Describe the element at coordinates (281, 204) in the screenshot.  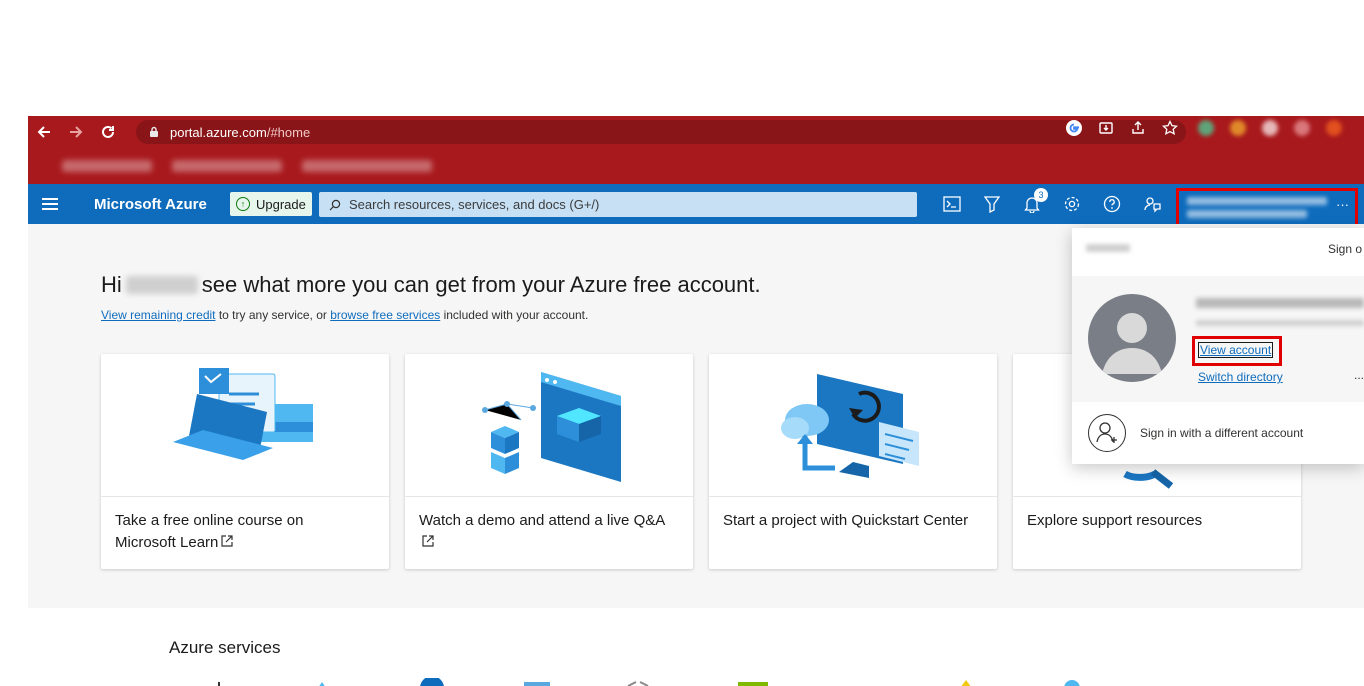
I see `upgrade-label: Upgrade` at that location.